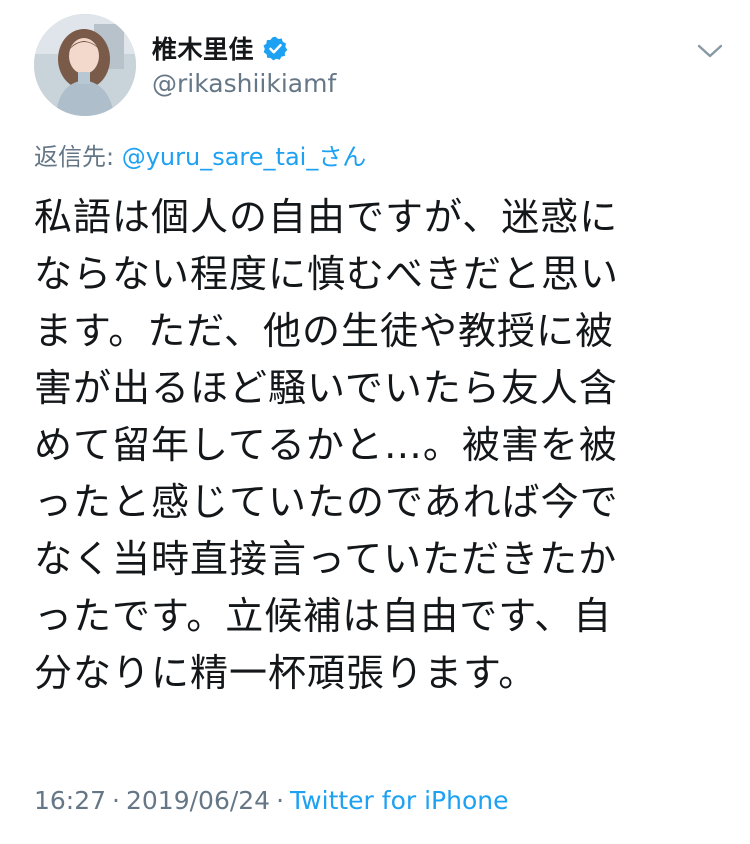  I want to click on tweet-source-link: Twitter for iPhone, so click(399, 800).